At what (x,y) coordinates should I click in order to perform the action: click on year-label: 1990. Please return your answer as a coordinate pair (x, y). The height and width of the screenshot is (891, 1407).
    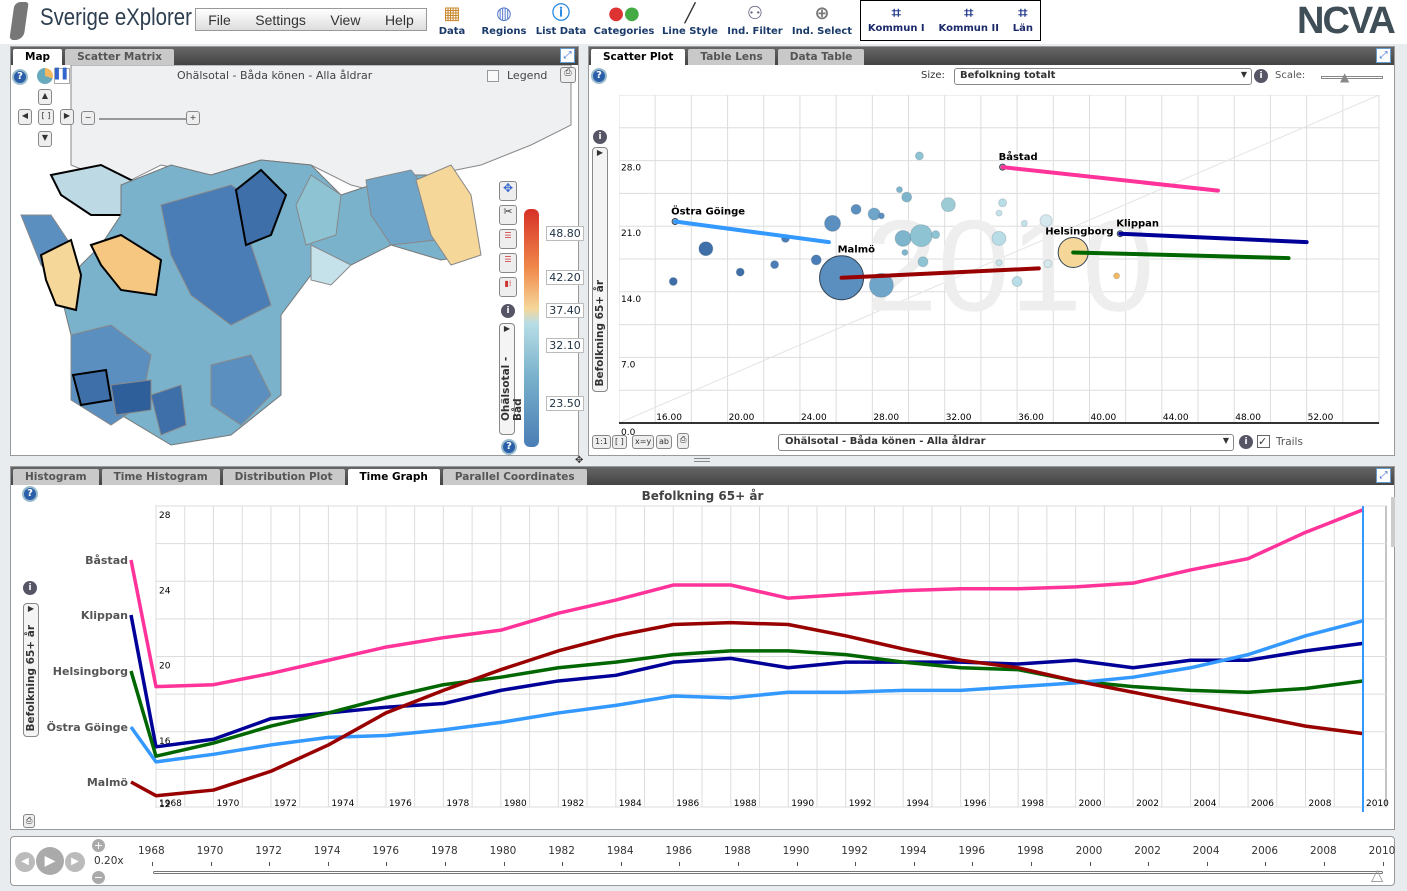
    Looking at the image, I should click on (796, 851).